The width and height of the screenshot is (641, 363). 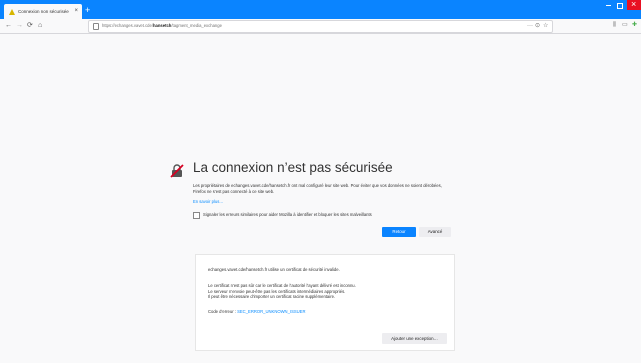 What do you see at coordinates (625, 25) in the screenshot?
I see `sidebar-icon: ▭` at bounding box center [625, 25].